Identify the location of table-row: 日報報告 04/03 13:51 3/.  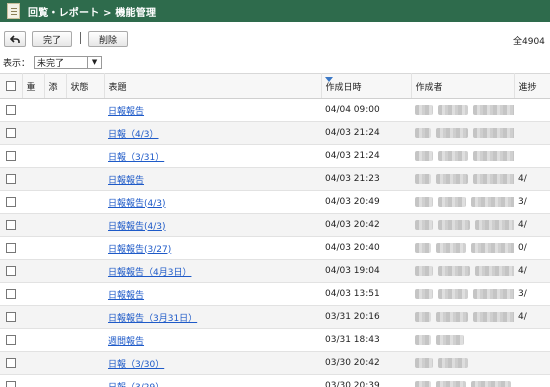
(275, 294).